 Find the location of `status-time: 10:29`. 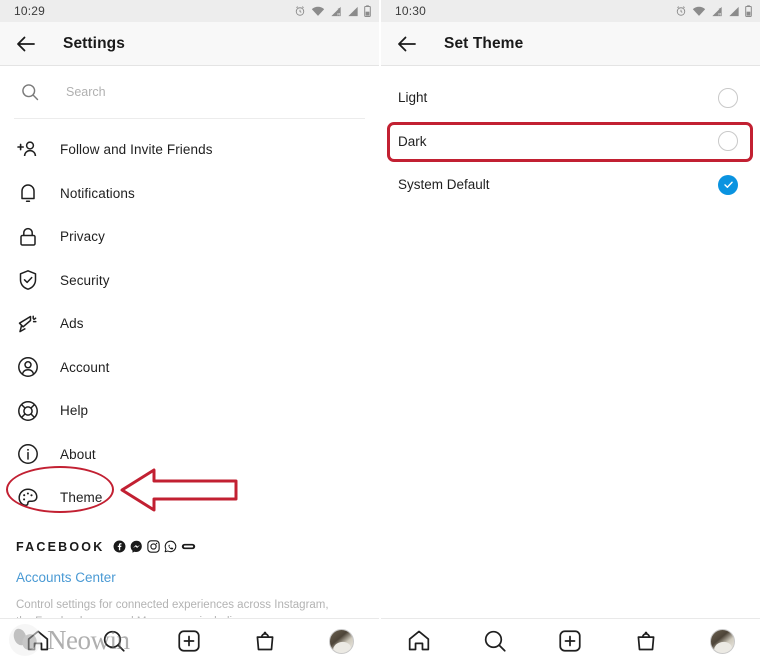

status-time: 10:29 is located at coordinates (30, 11).